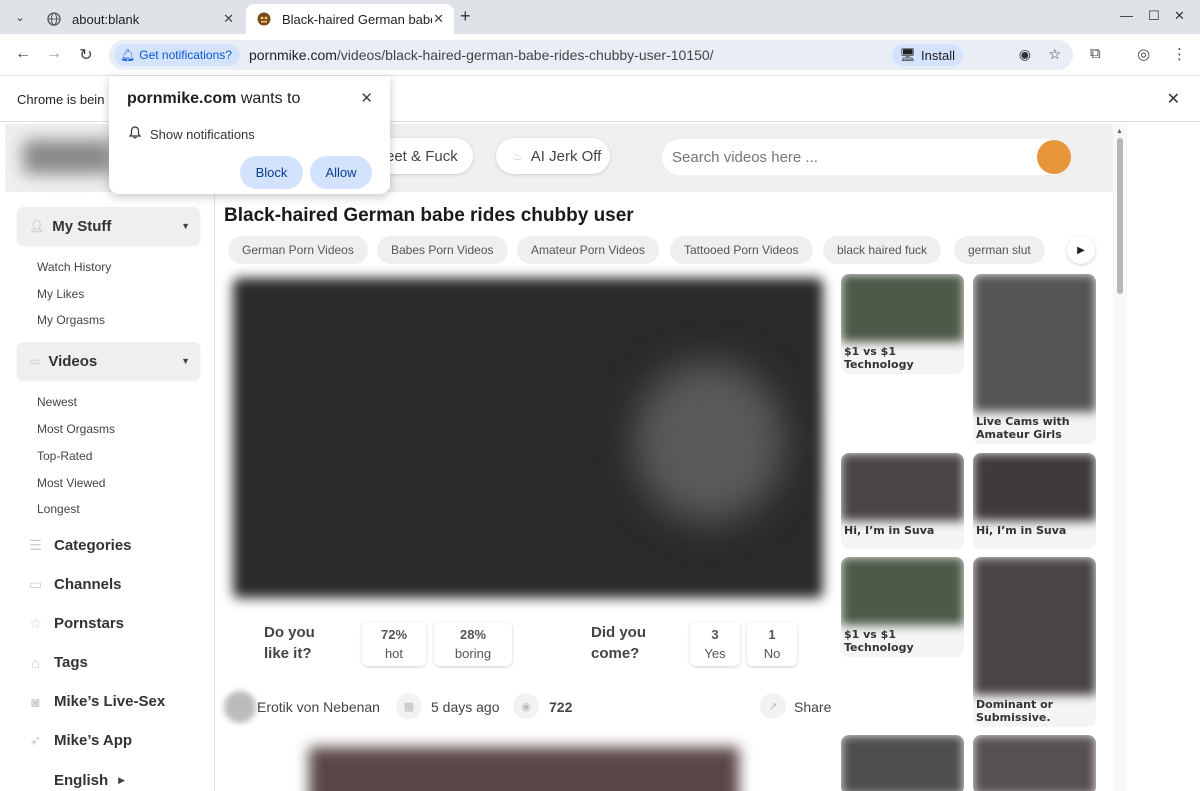 The image size is (1200, 791). What do you see at coordinates (1119, 131) in the screenshot?
I see `scroll-up-arrow-icon: ▲` at bounding box center [1119, 131].